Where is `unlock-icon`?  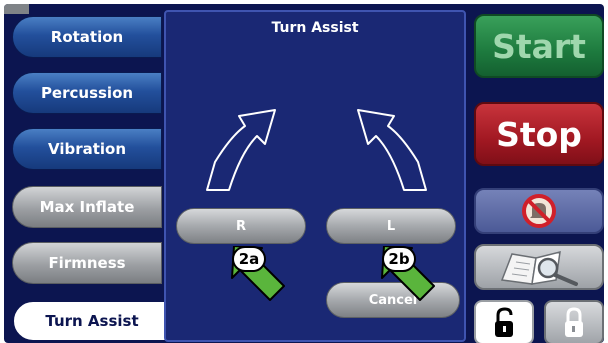 unlock-icon is located at coordinates (504, 321).